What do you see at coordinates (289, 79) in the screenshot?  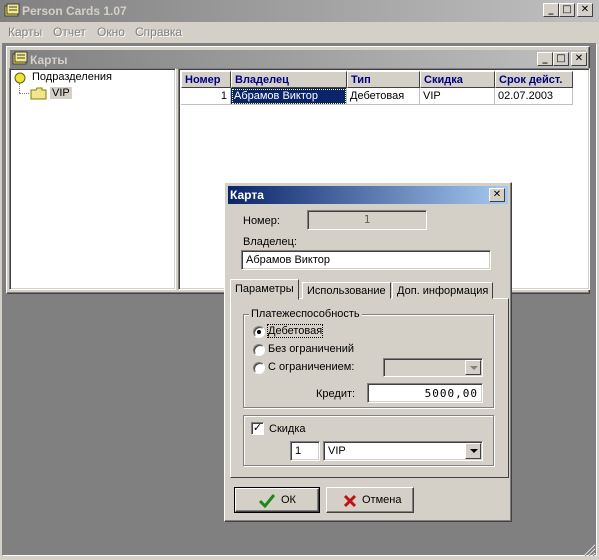 I see `column-header-owner: Владелец` at bounding box center [289, 79].